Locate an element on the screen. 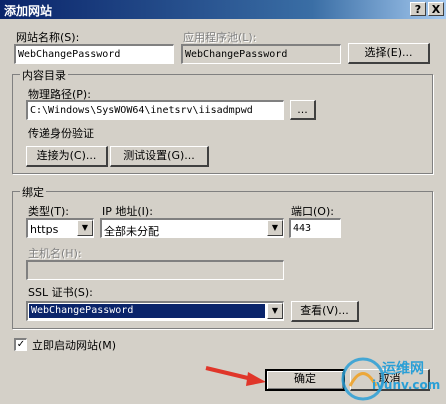  help-button: ? is located at coordinates (418, 9).